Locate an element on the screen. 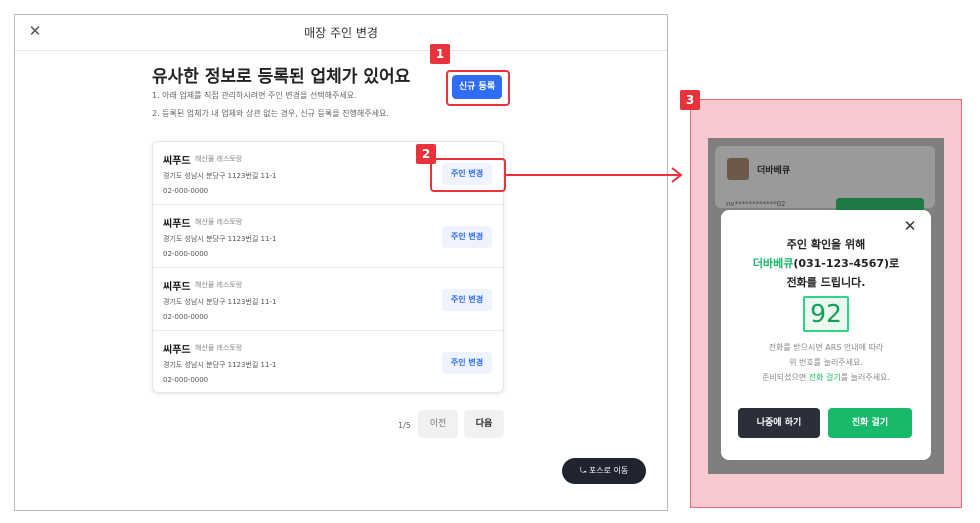 Image resolution: width=980 pixels, height=523 pixels. dialog-sub-3: 준비되셨으면 전화 걸기를 눌러주세요. is located at coordinates (826, 377).